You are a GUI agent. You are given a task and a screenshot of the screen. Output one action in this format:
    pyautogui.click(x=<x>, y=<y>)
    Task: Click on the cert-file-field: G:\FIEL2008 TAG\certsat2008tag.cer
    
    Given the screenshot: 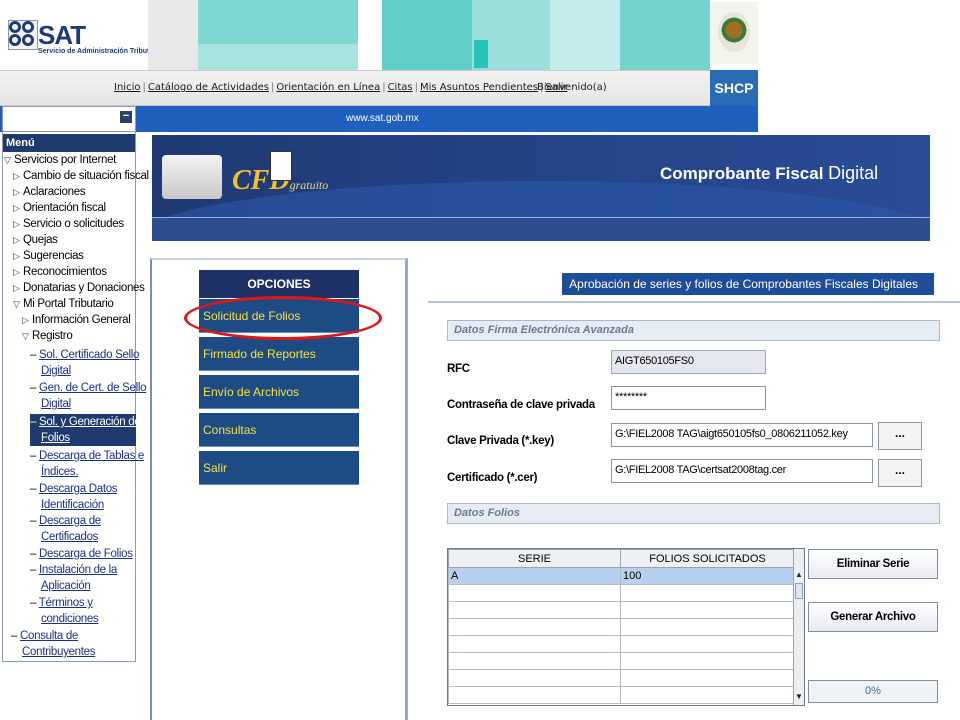 What is the action you would take?
    pyautogui.click(x=742, y=471)
    